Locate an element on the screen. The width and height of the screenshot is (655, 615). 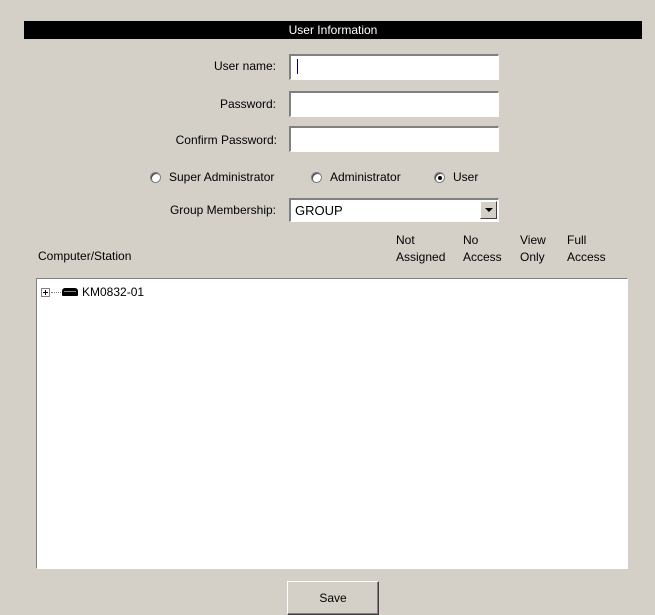
radio-label: Administrator is located at coordinates (365, 177).